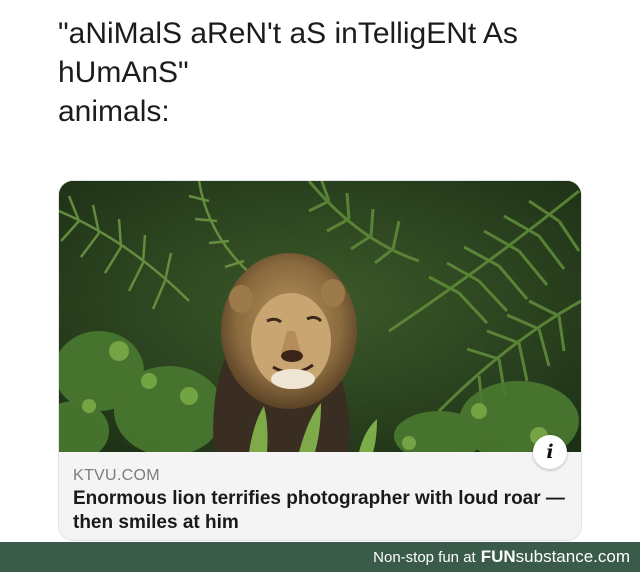  What do you see at coordinates (572, 556) in the screenshot?
I see `footer-brand-rest: substance.com` at bounding box center [572, 556].